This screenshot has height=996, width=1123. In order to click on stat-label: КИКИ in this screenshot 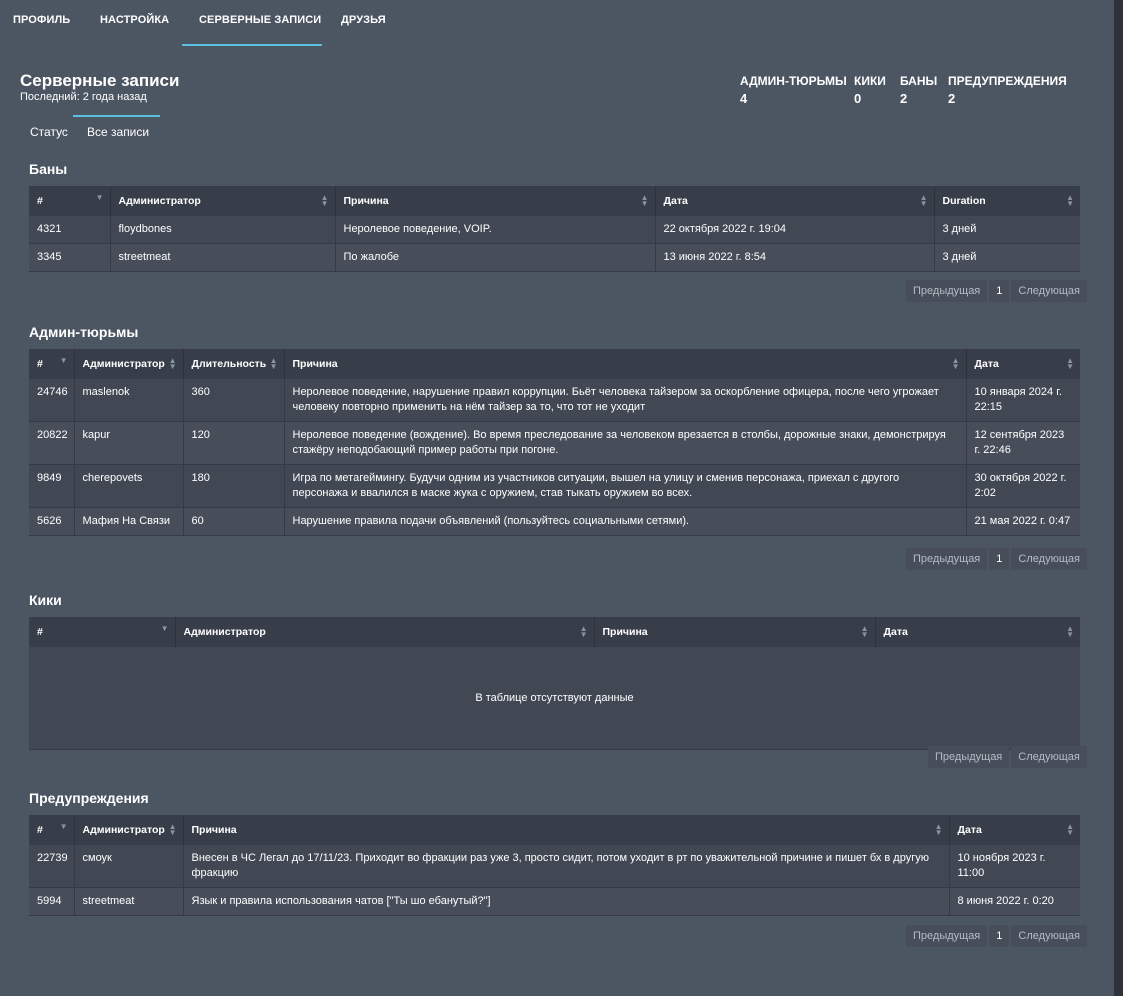, I will do `click(870, 81)`.